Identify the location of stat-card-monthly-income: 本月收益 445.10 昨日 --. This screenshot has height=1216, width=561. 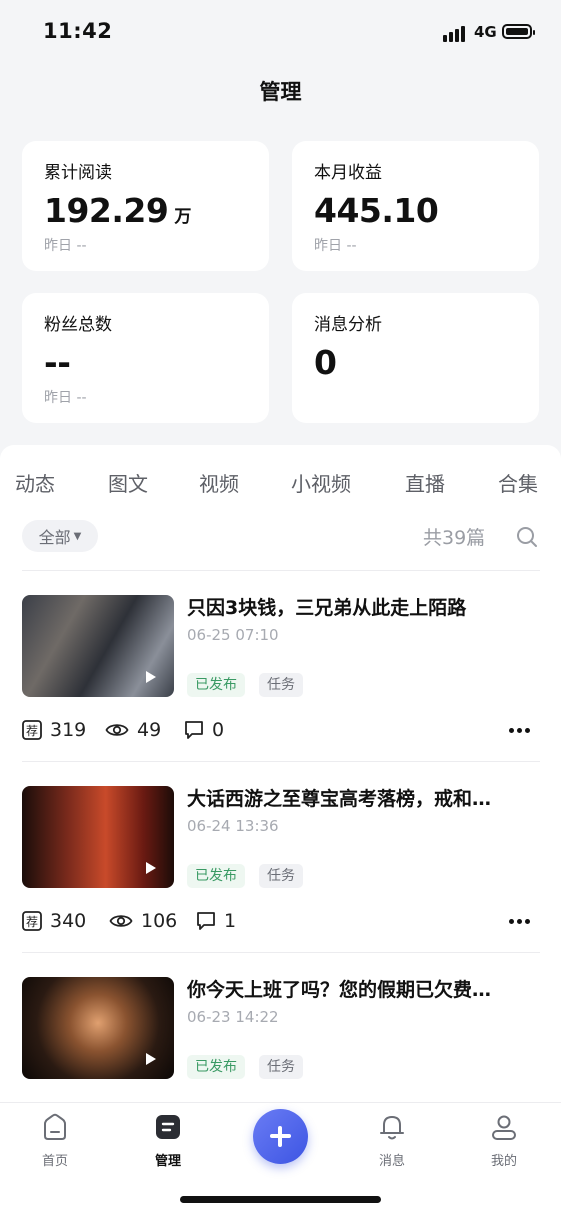
(415, 206).